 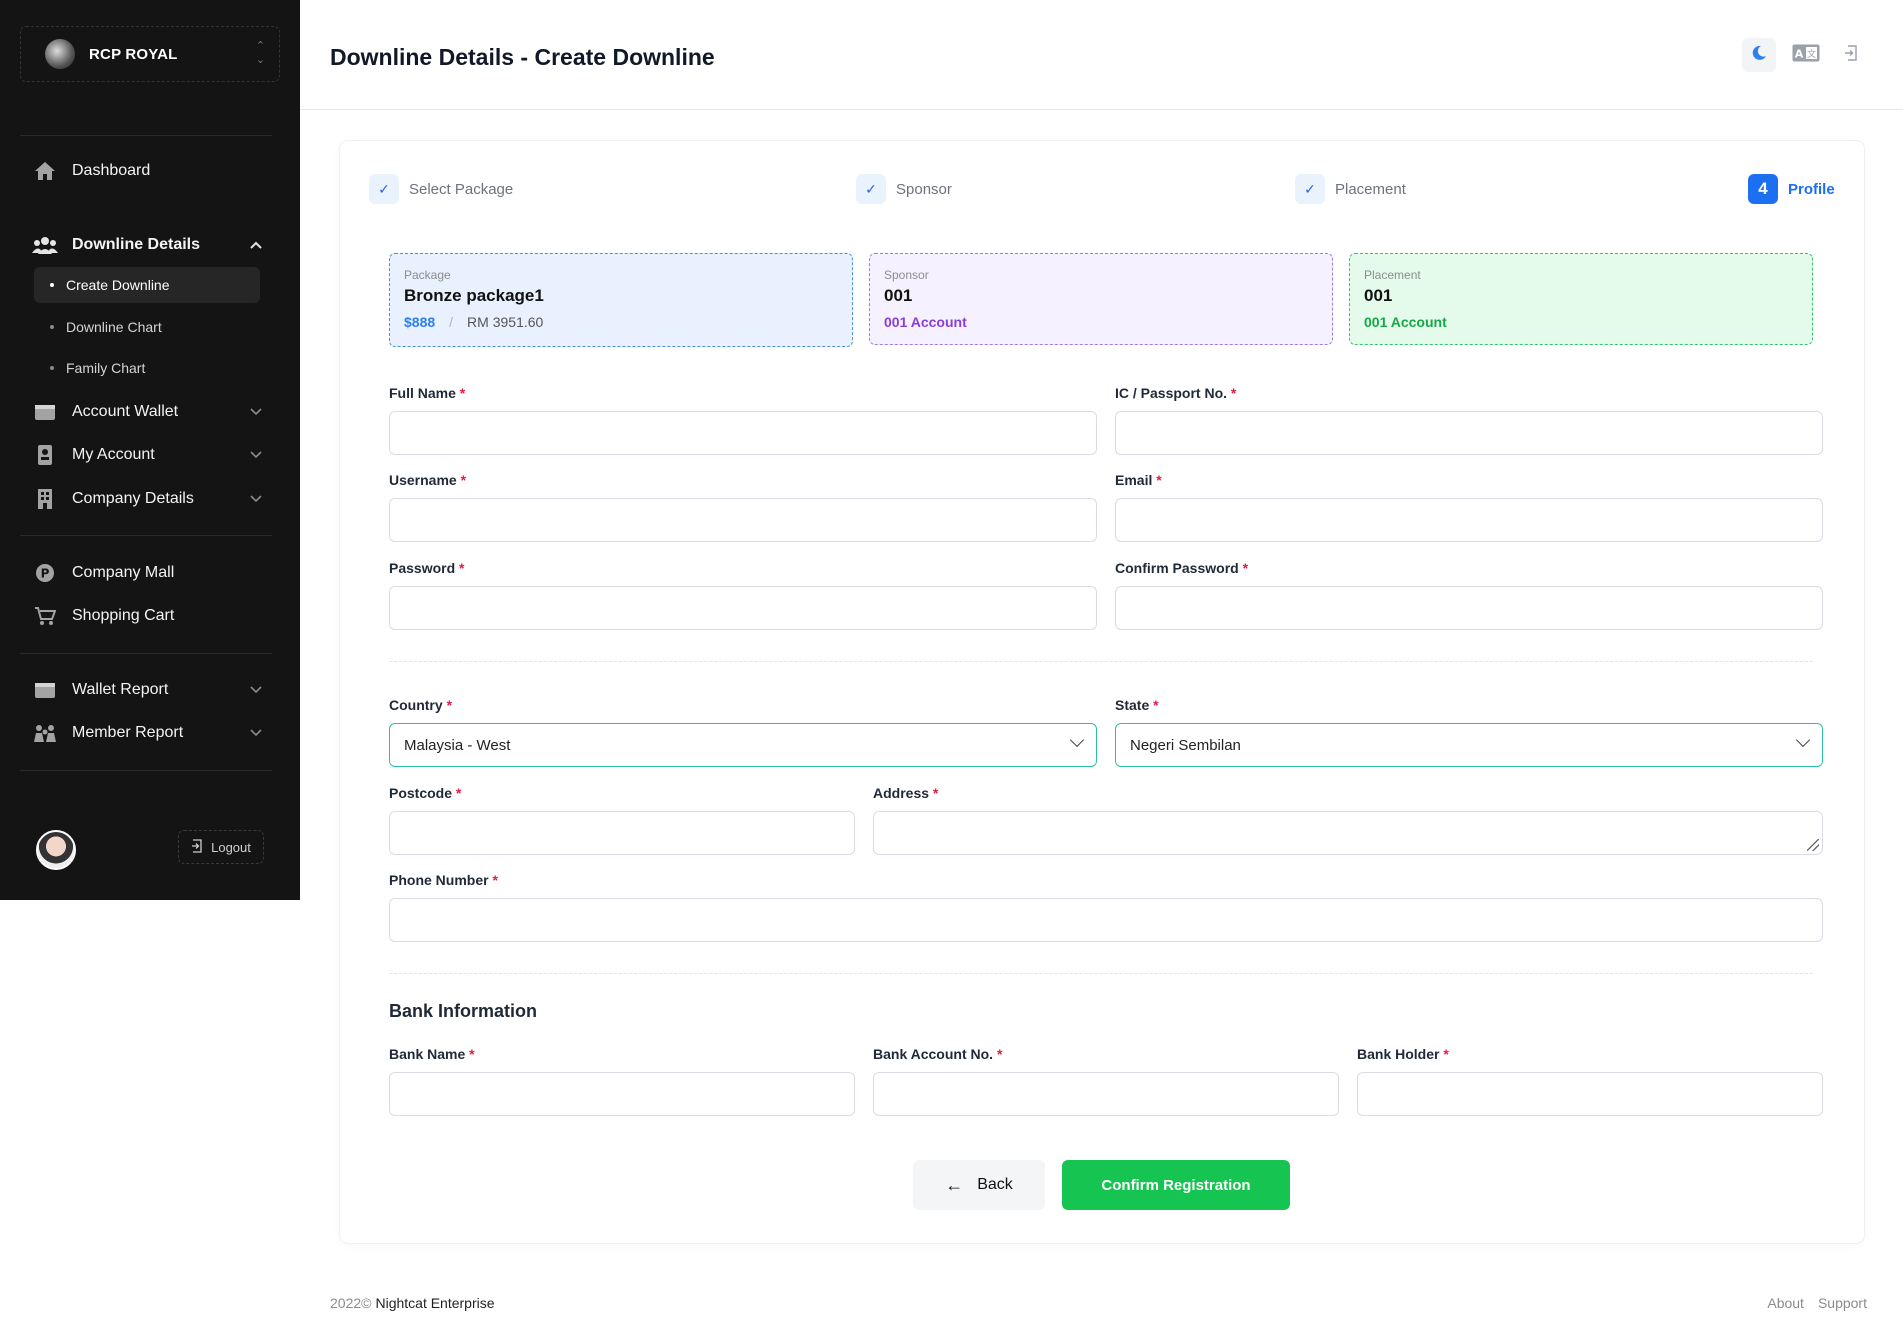 What do you see at coordinates (621, 322) in the screenshot?
I see `package-prices: $888 / RM 3951.60` at bounding box center [621, 322].